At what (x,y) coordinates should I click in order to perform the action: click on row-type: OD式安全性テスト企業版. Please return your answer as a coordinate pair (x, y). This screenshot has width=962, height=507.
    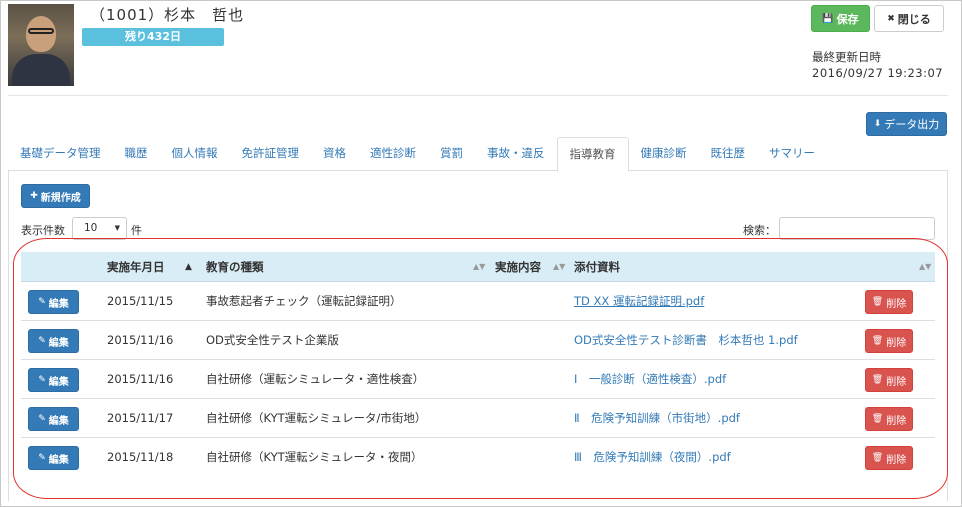
    Looking at the image, I should click on (272, 340).